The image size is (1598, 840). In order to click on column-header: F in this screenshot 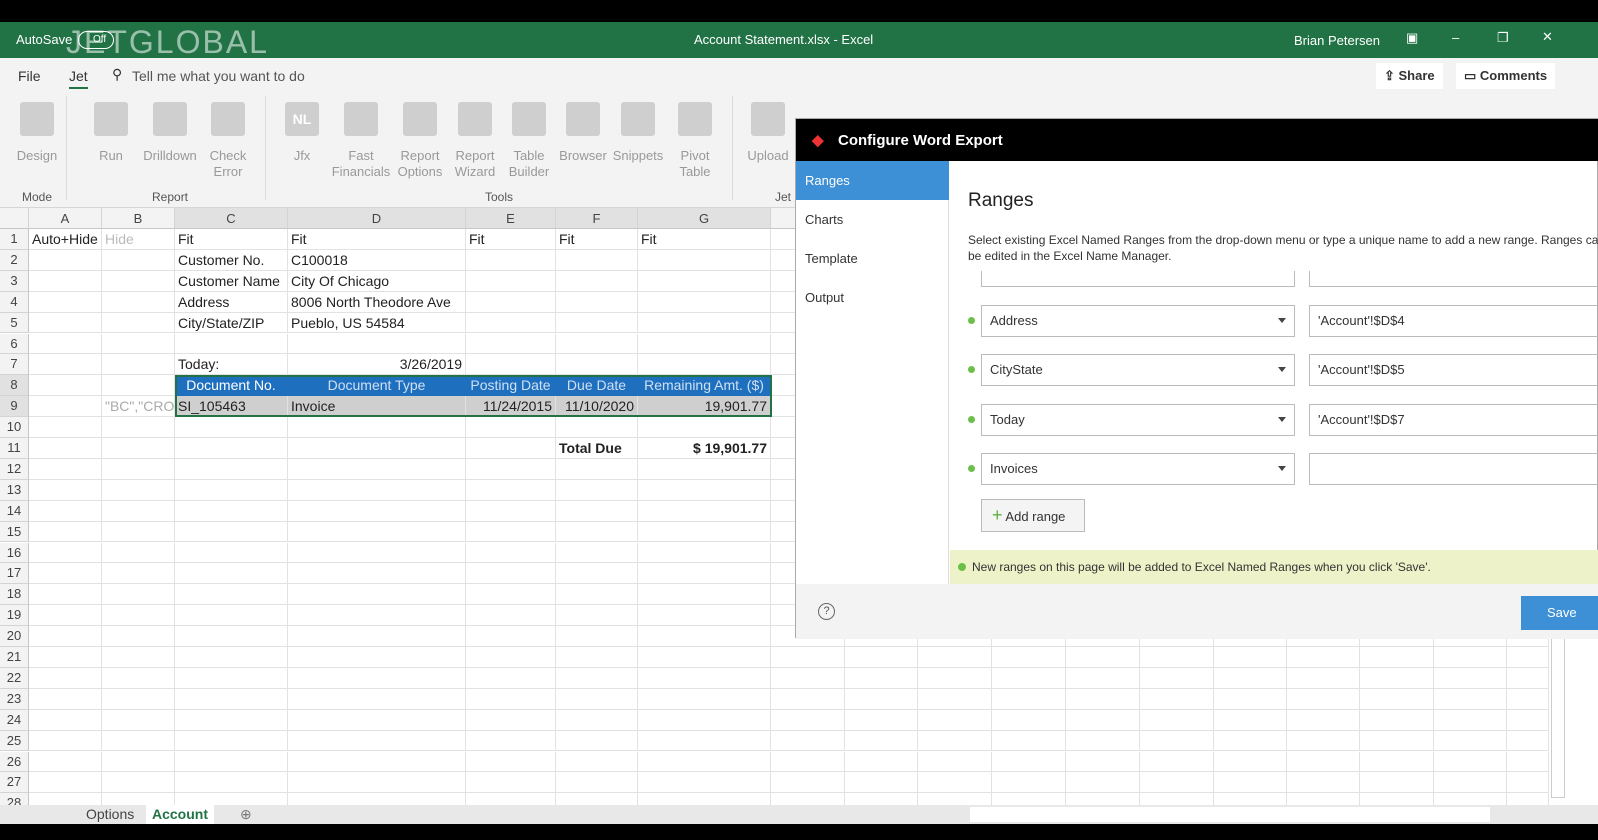, I will do `click(597, 218)`.